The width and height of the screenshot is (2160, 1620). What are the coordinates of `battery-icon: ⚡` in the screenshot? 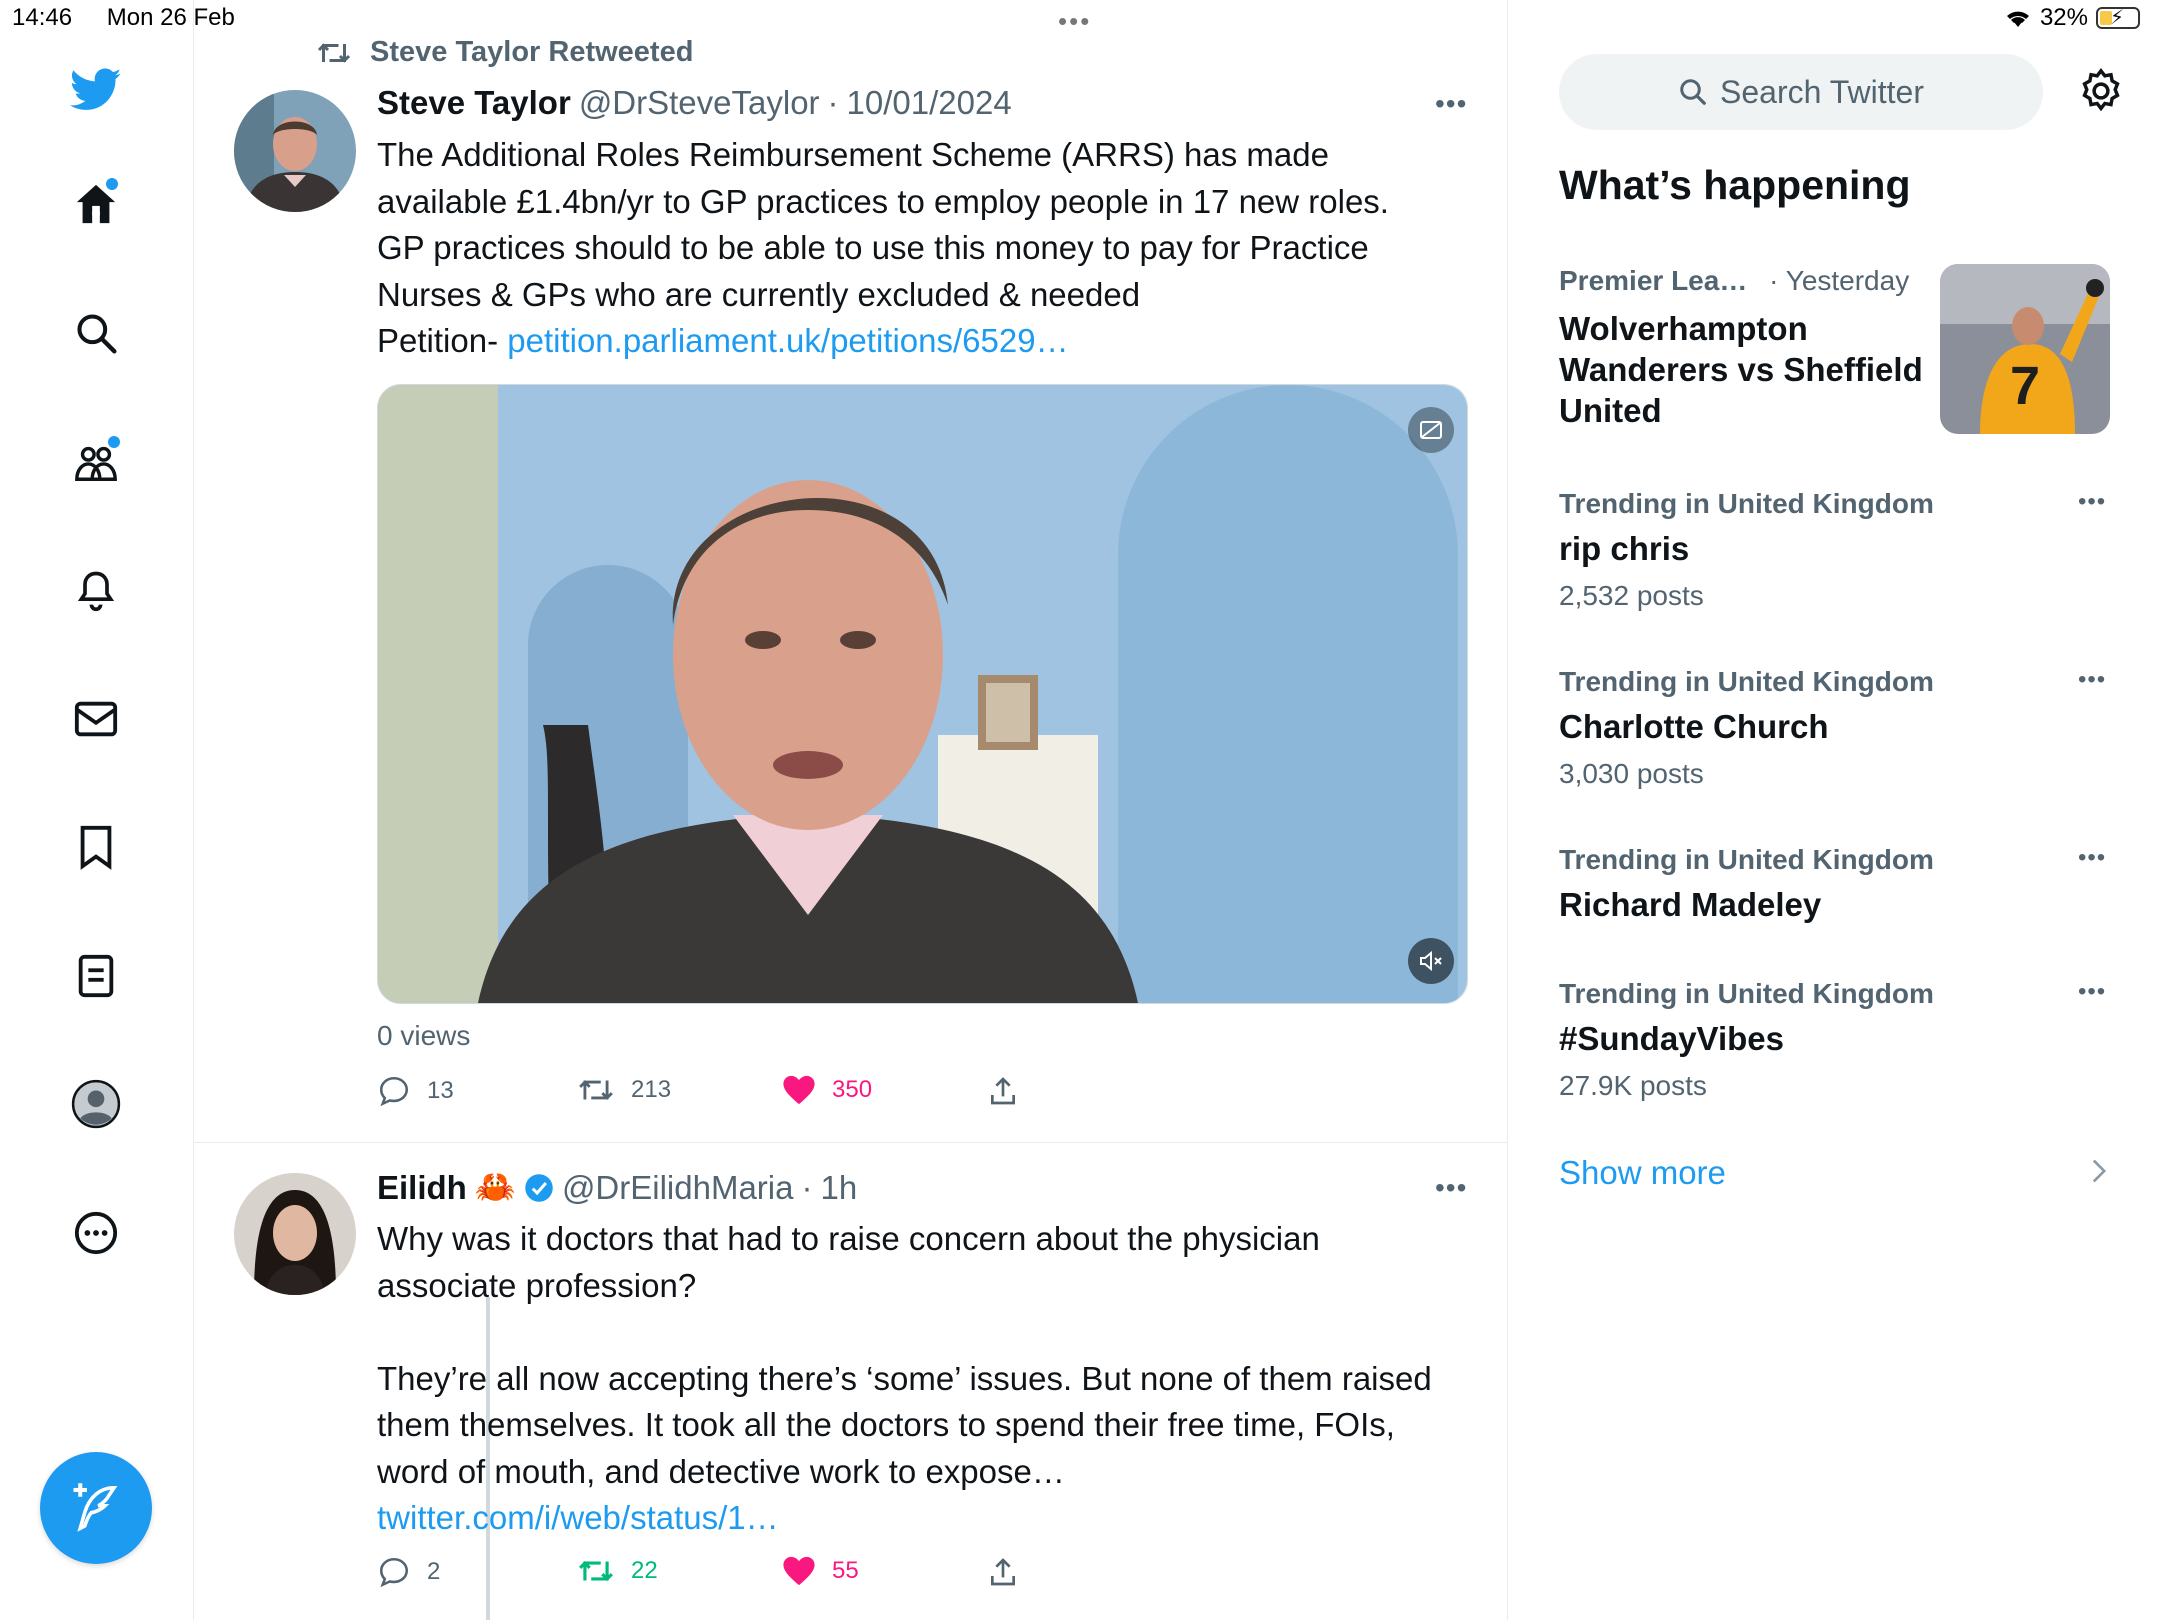 It's located at (2118, 18).